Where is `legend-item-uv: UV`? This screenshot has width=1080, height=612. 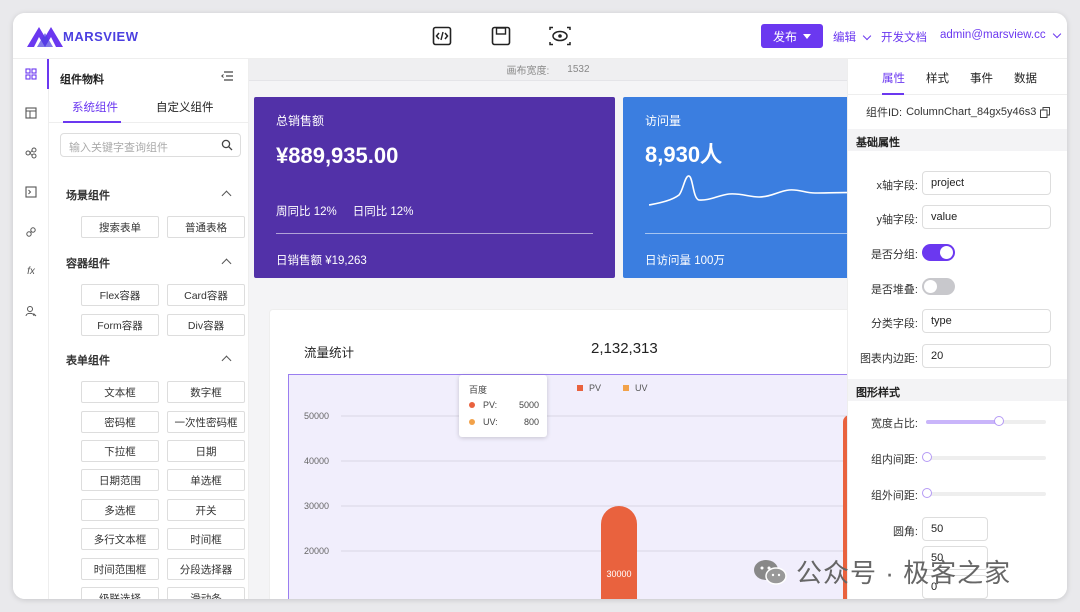 legend-item-uv: UV is located at coordinates (635, 388).